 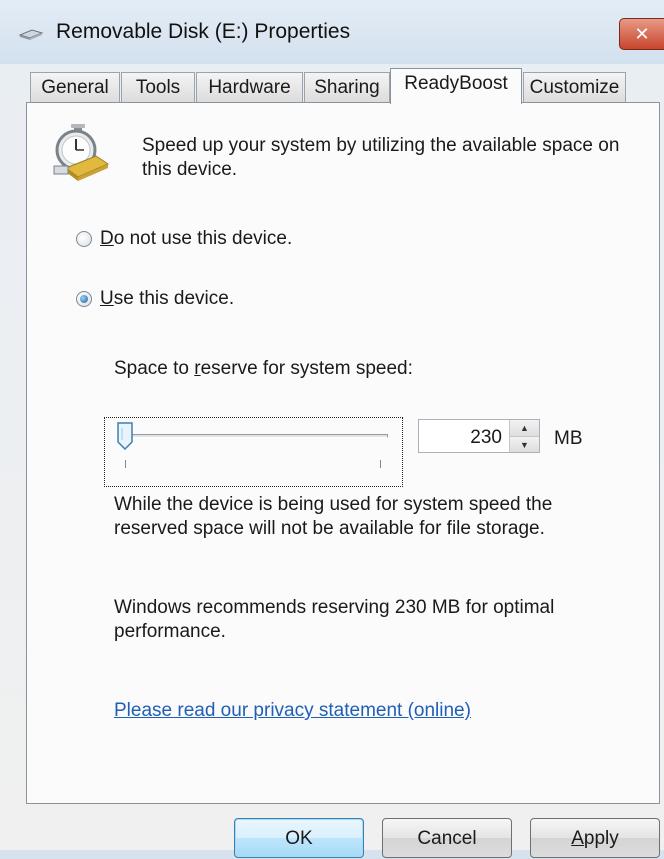 I want to click on reserve-size-spinner: ▲ ▼, so click(x=524, y=436).